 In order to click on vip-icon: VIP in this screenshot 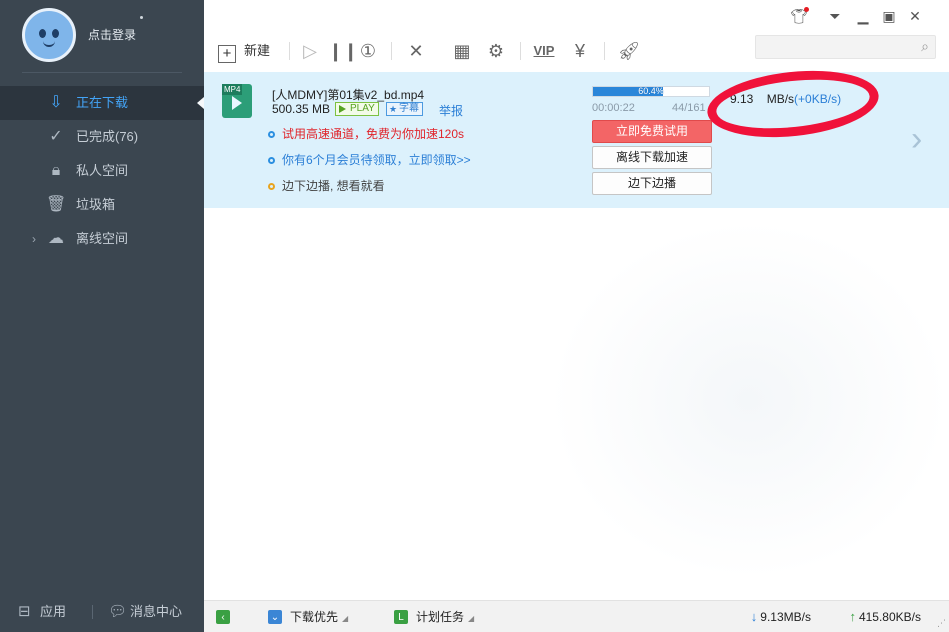, I will do `click(544, 51)`.